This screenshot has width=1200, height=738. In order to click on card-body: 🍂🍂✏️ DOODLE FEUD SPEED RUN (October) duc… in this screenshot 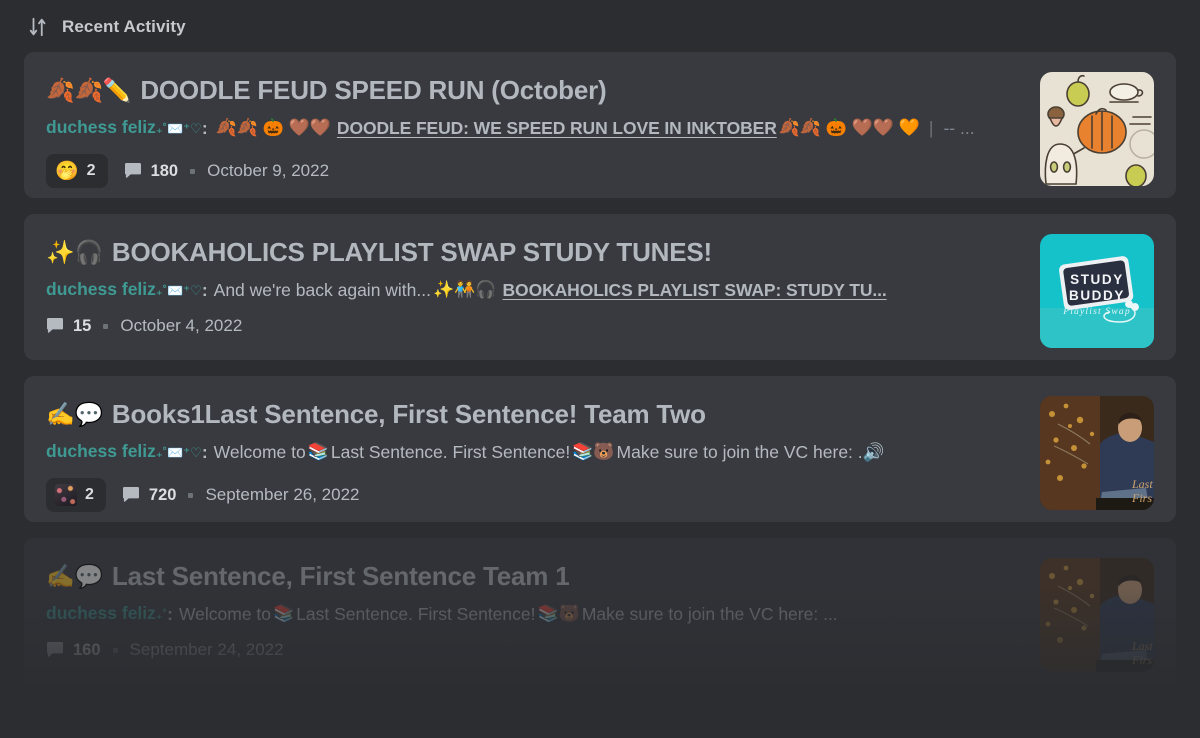, I will do `click(535, 130)`.